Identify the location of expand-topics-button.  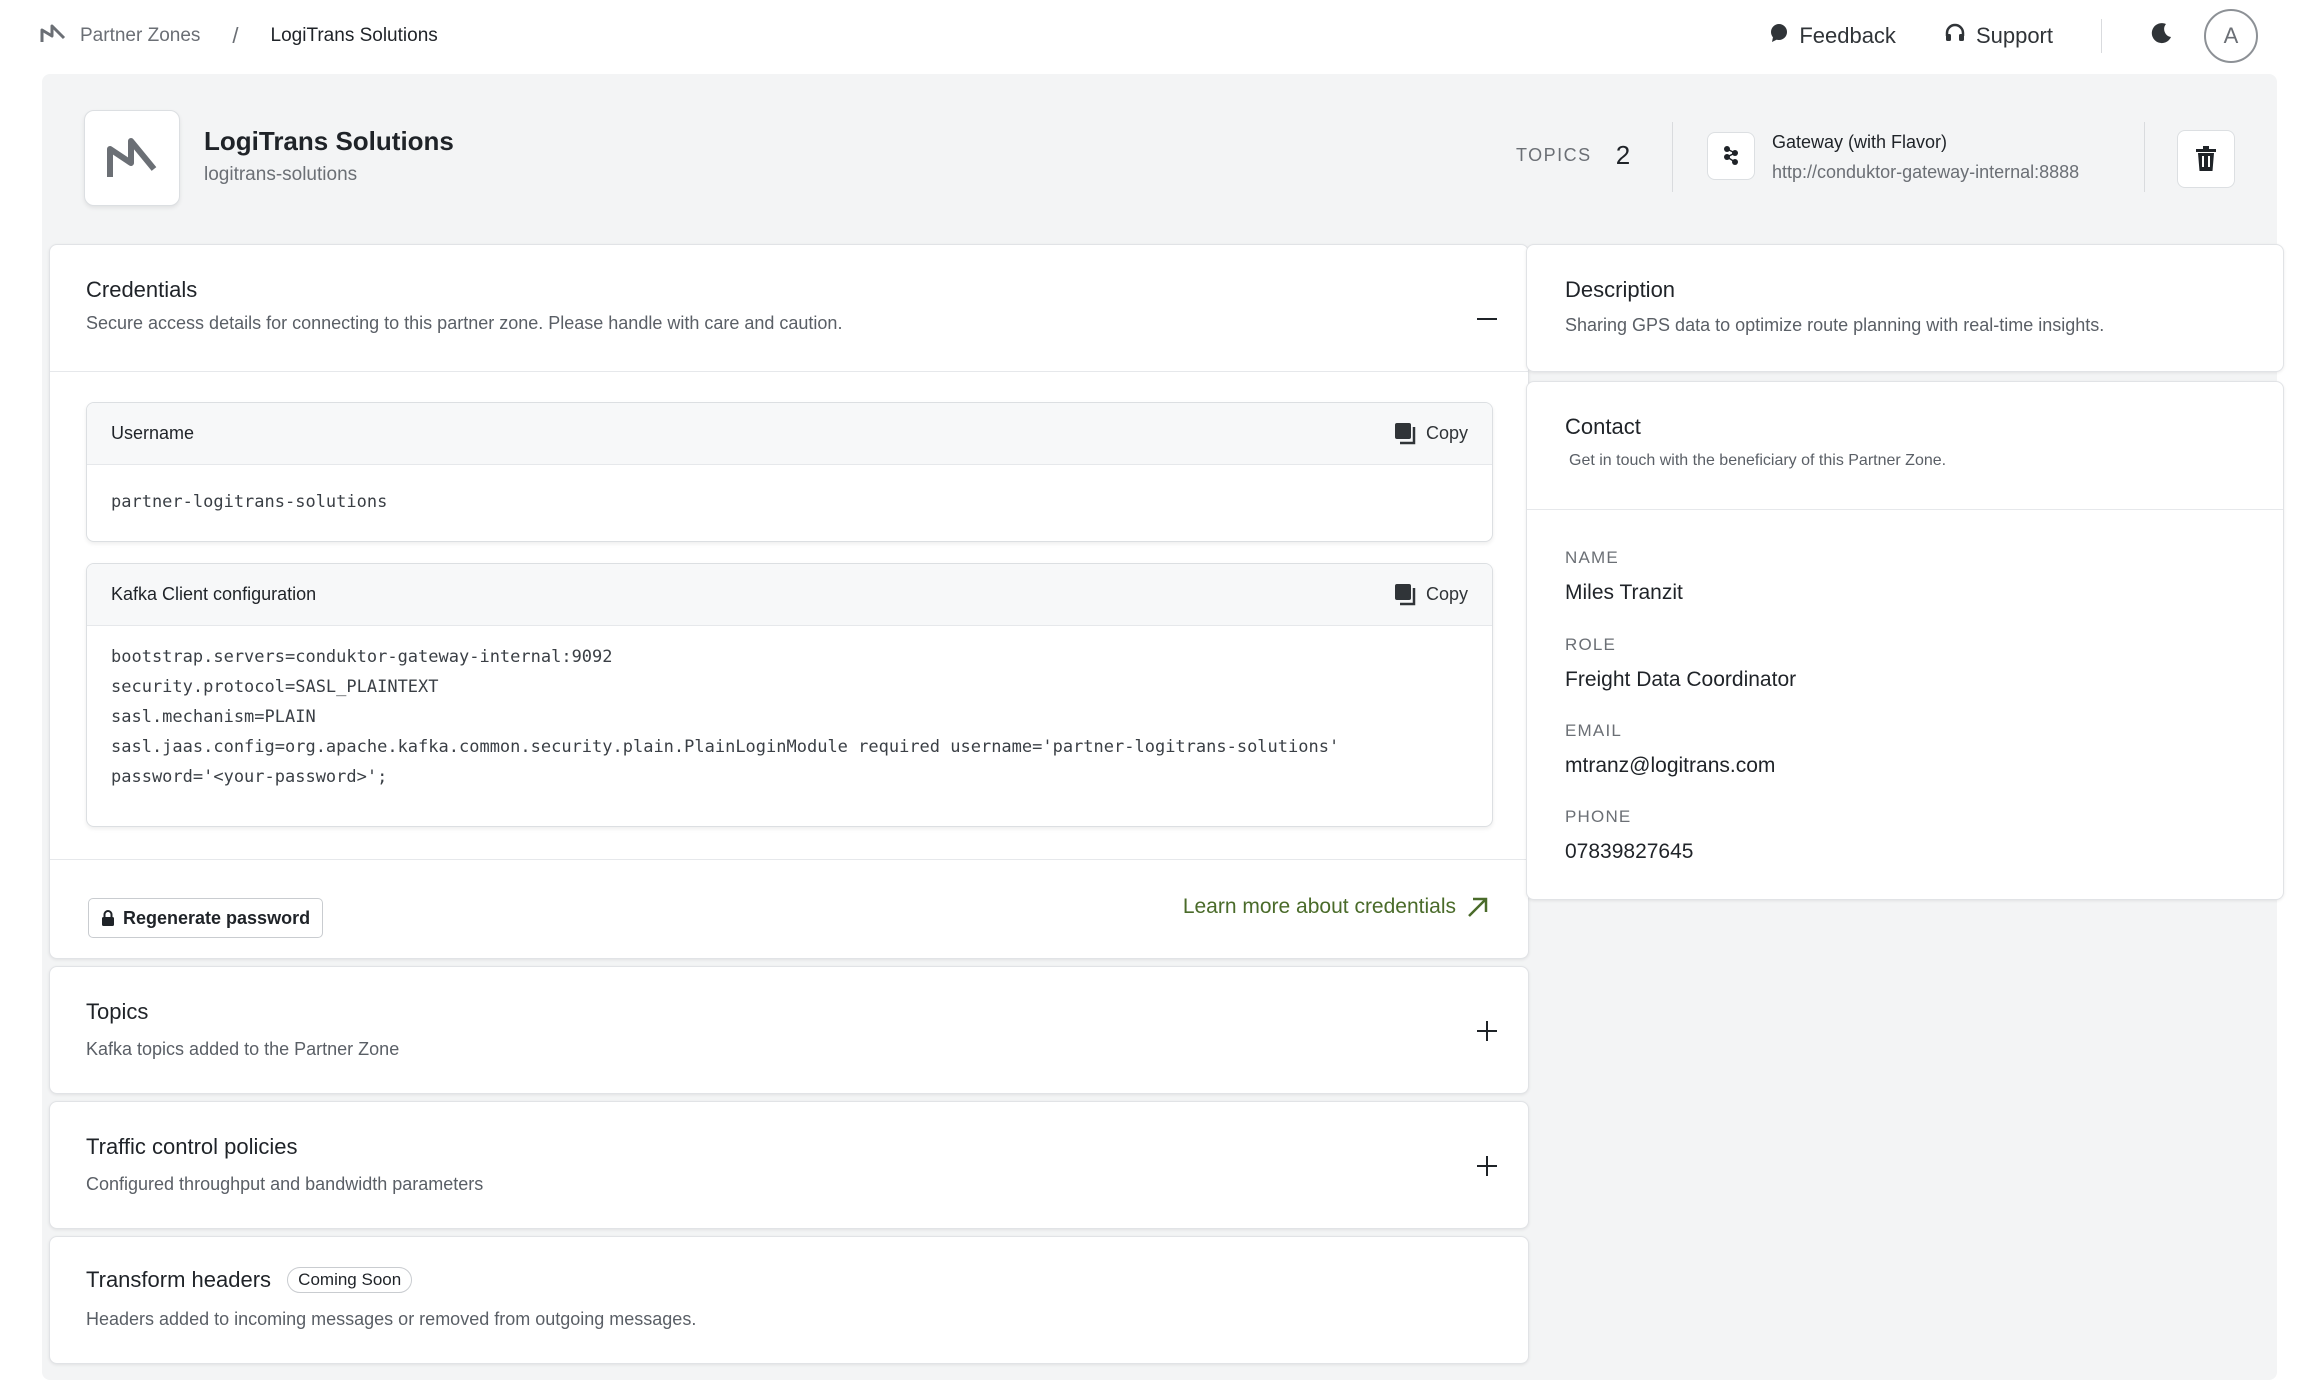
(1487, 1031).